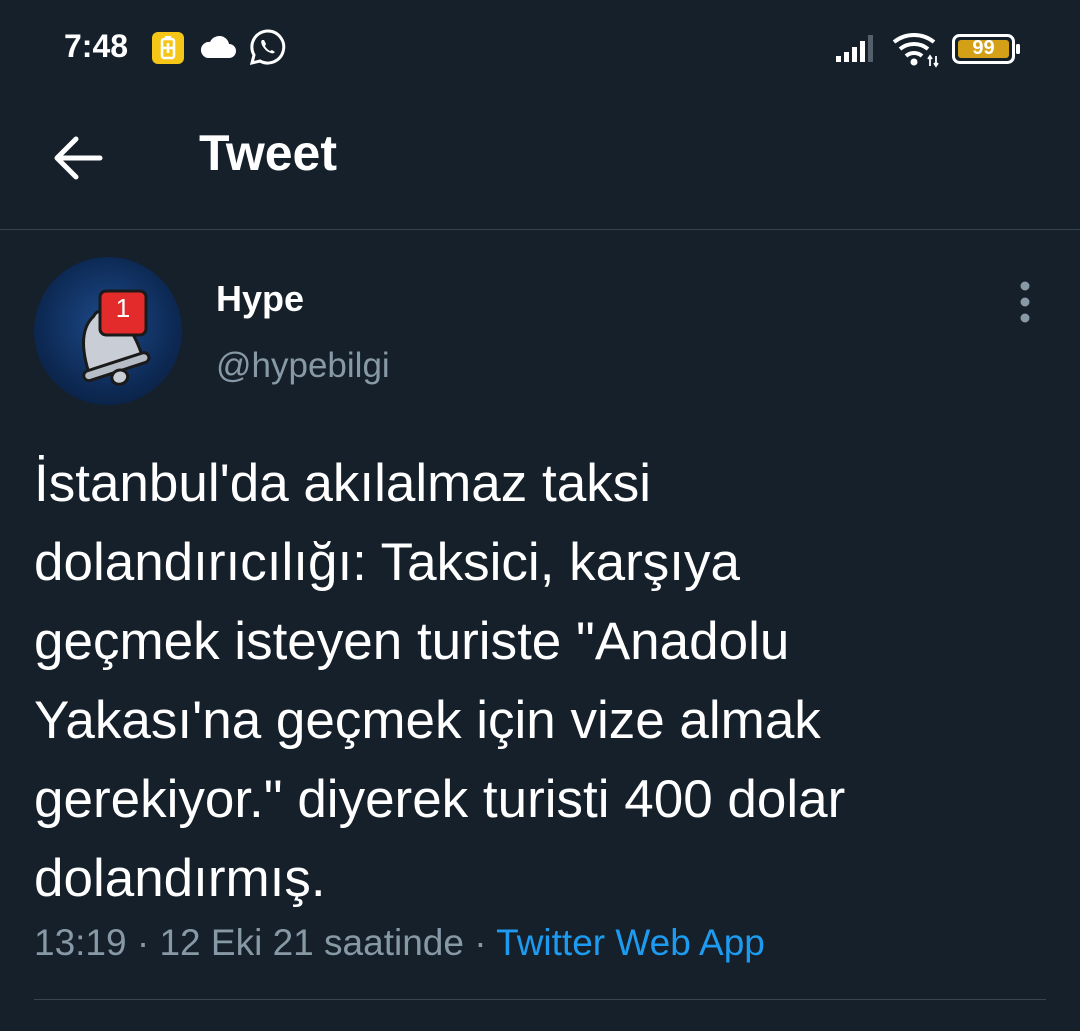  What do you see at coordinates (78, 164) in the screenshot?
I see `arrow-left-icon` at bounding box center [78, 164].